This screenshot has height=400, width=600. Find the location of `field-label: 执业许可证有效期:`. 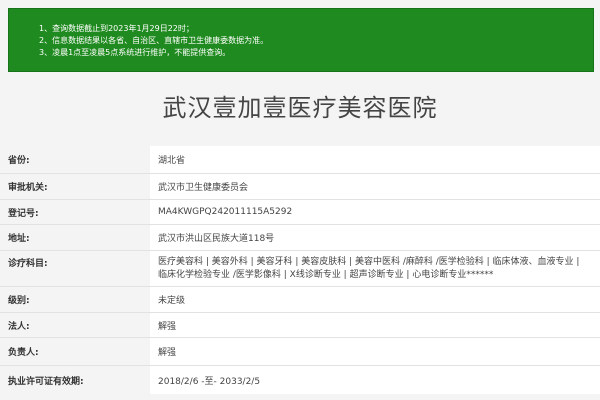

field-label: 执业许可证有效期: is located at coordinates (46, 381).